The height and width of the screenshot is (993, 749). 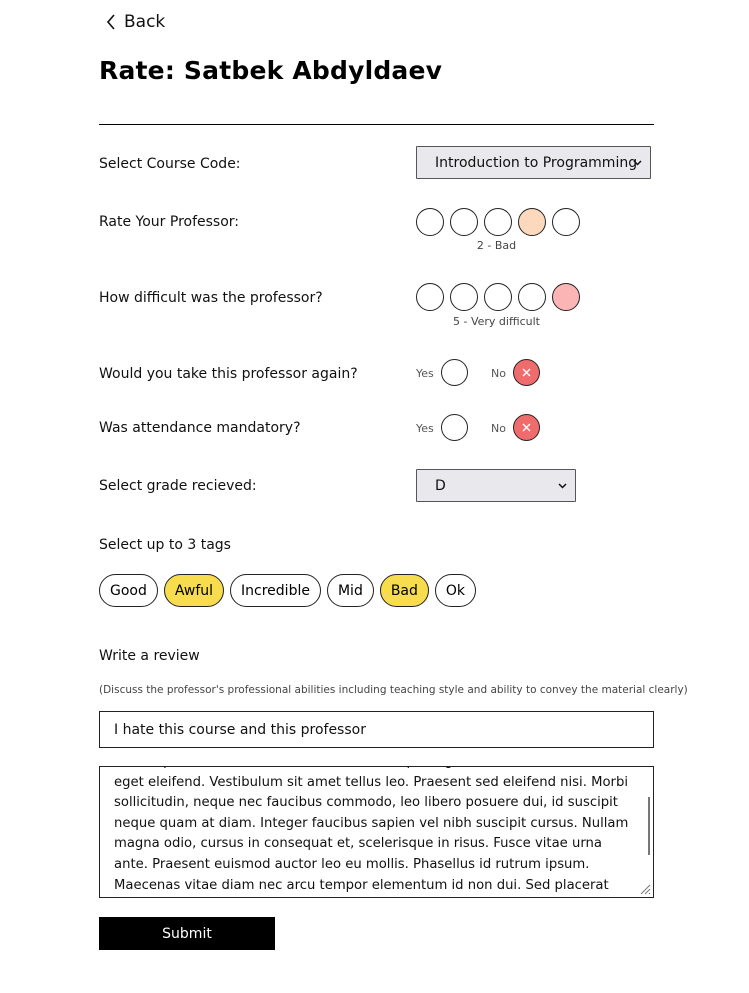 I want to click on review-title-input: I hate this course and this professor, so click(x=376, y=729).